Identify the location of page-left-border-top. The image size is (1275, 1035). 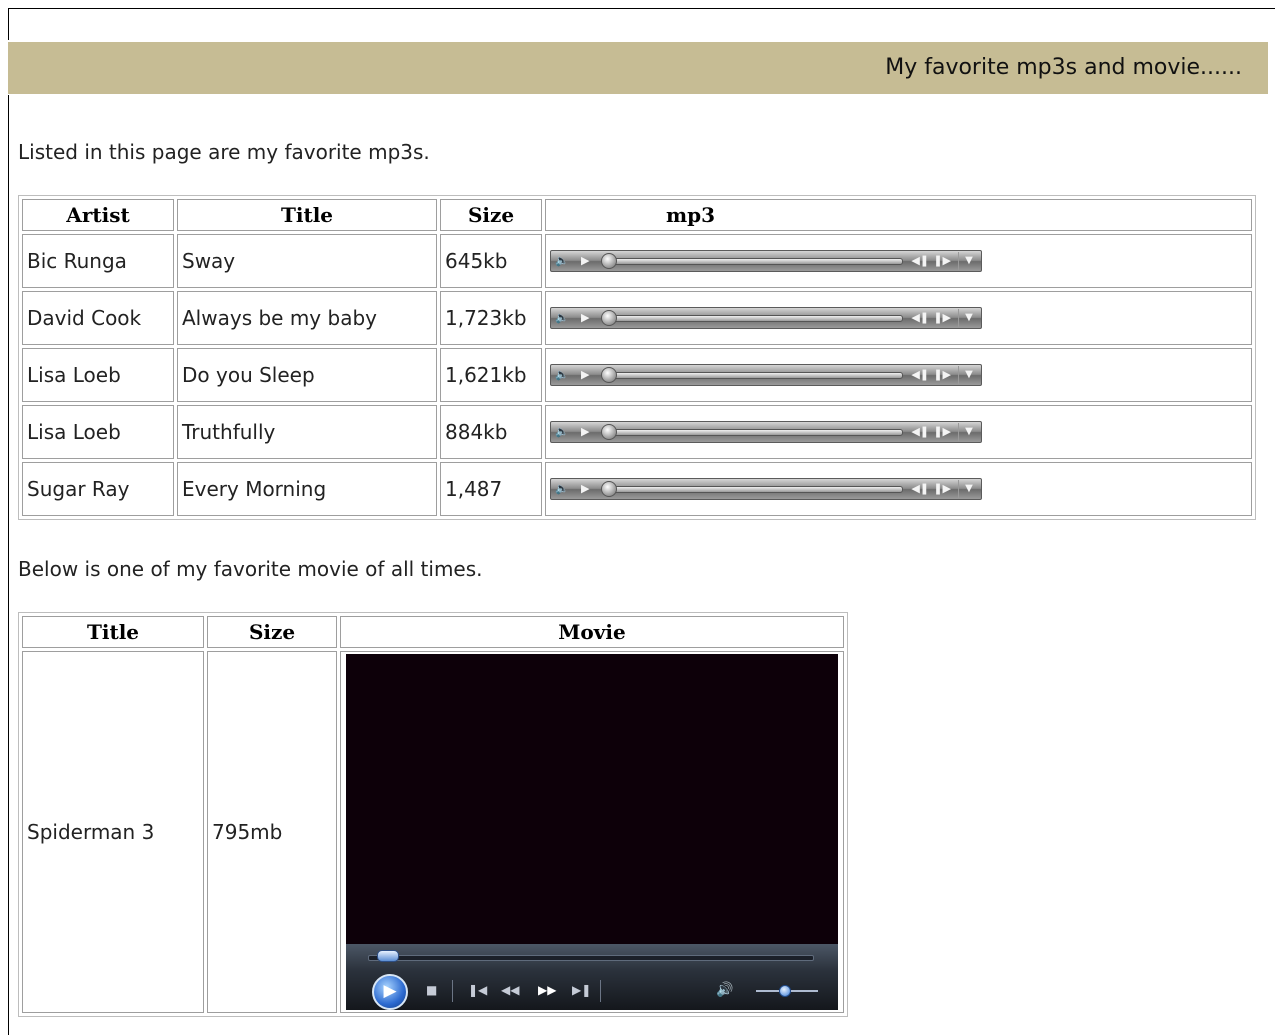
(8, 24).